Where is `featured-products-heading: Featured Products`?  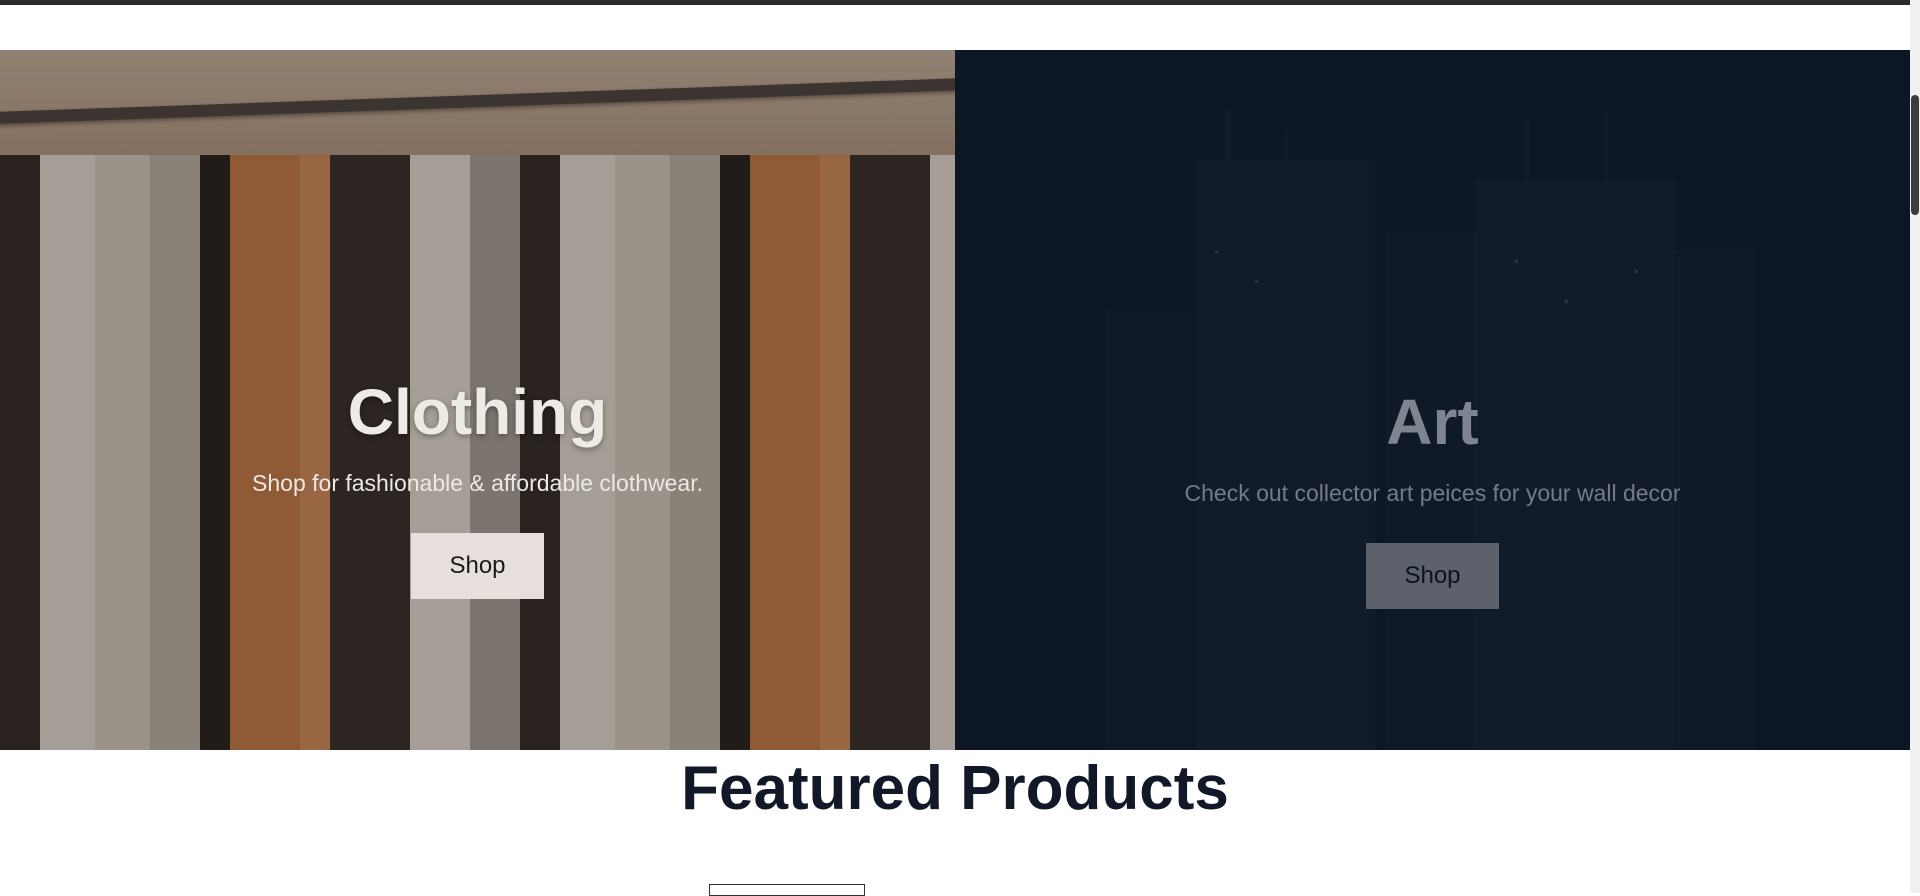
featured-products-heading: Featured Products is located at coordinates (955, 788).